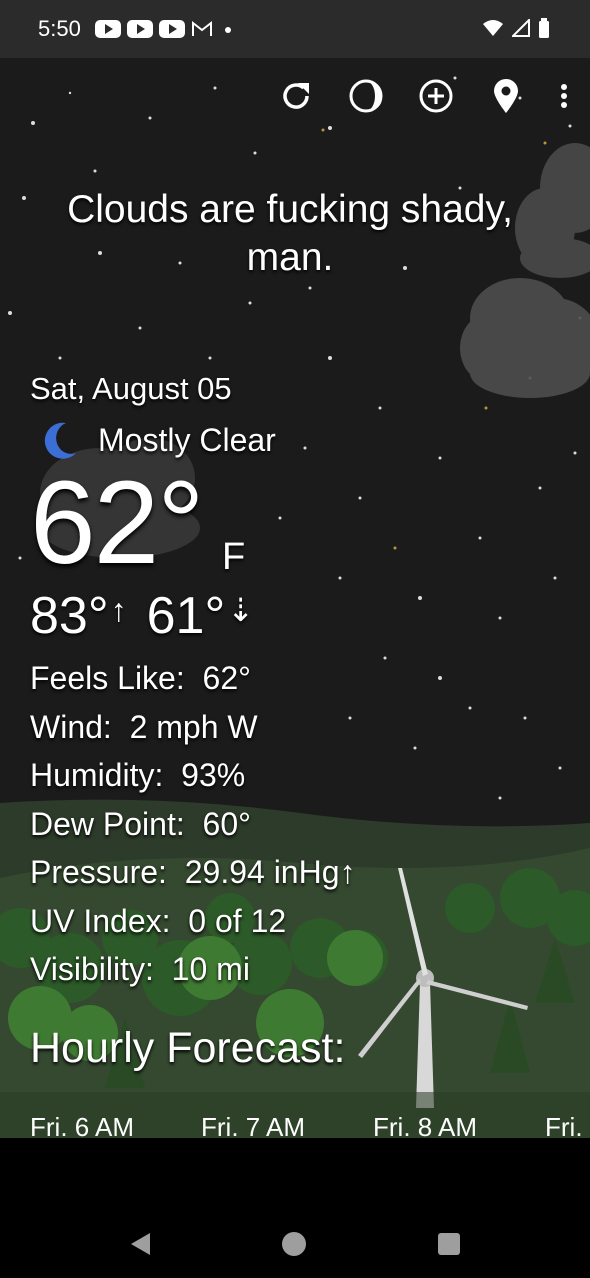 The width and height of the screenshot is (590, 1278). What do you see at coordinates (138, 775) in the screenshot?
I see `detail-humidity: Humidity: 93%` at bounding box center [138, 775].